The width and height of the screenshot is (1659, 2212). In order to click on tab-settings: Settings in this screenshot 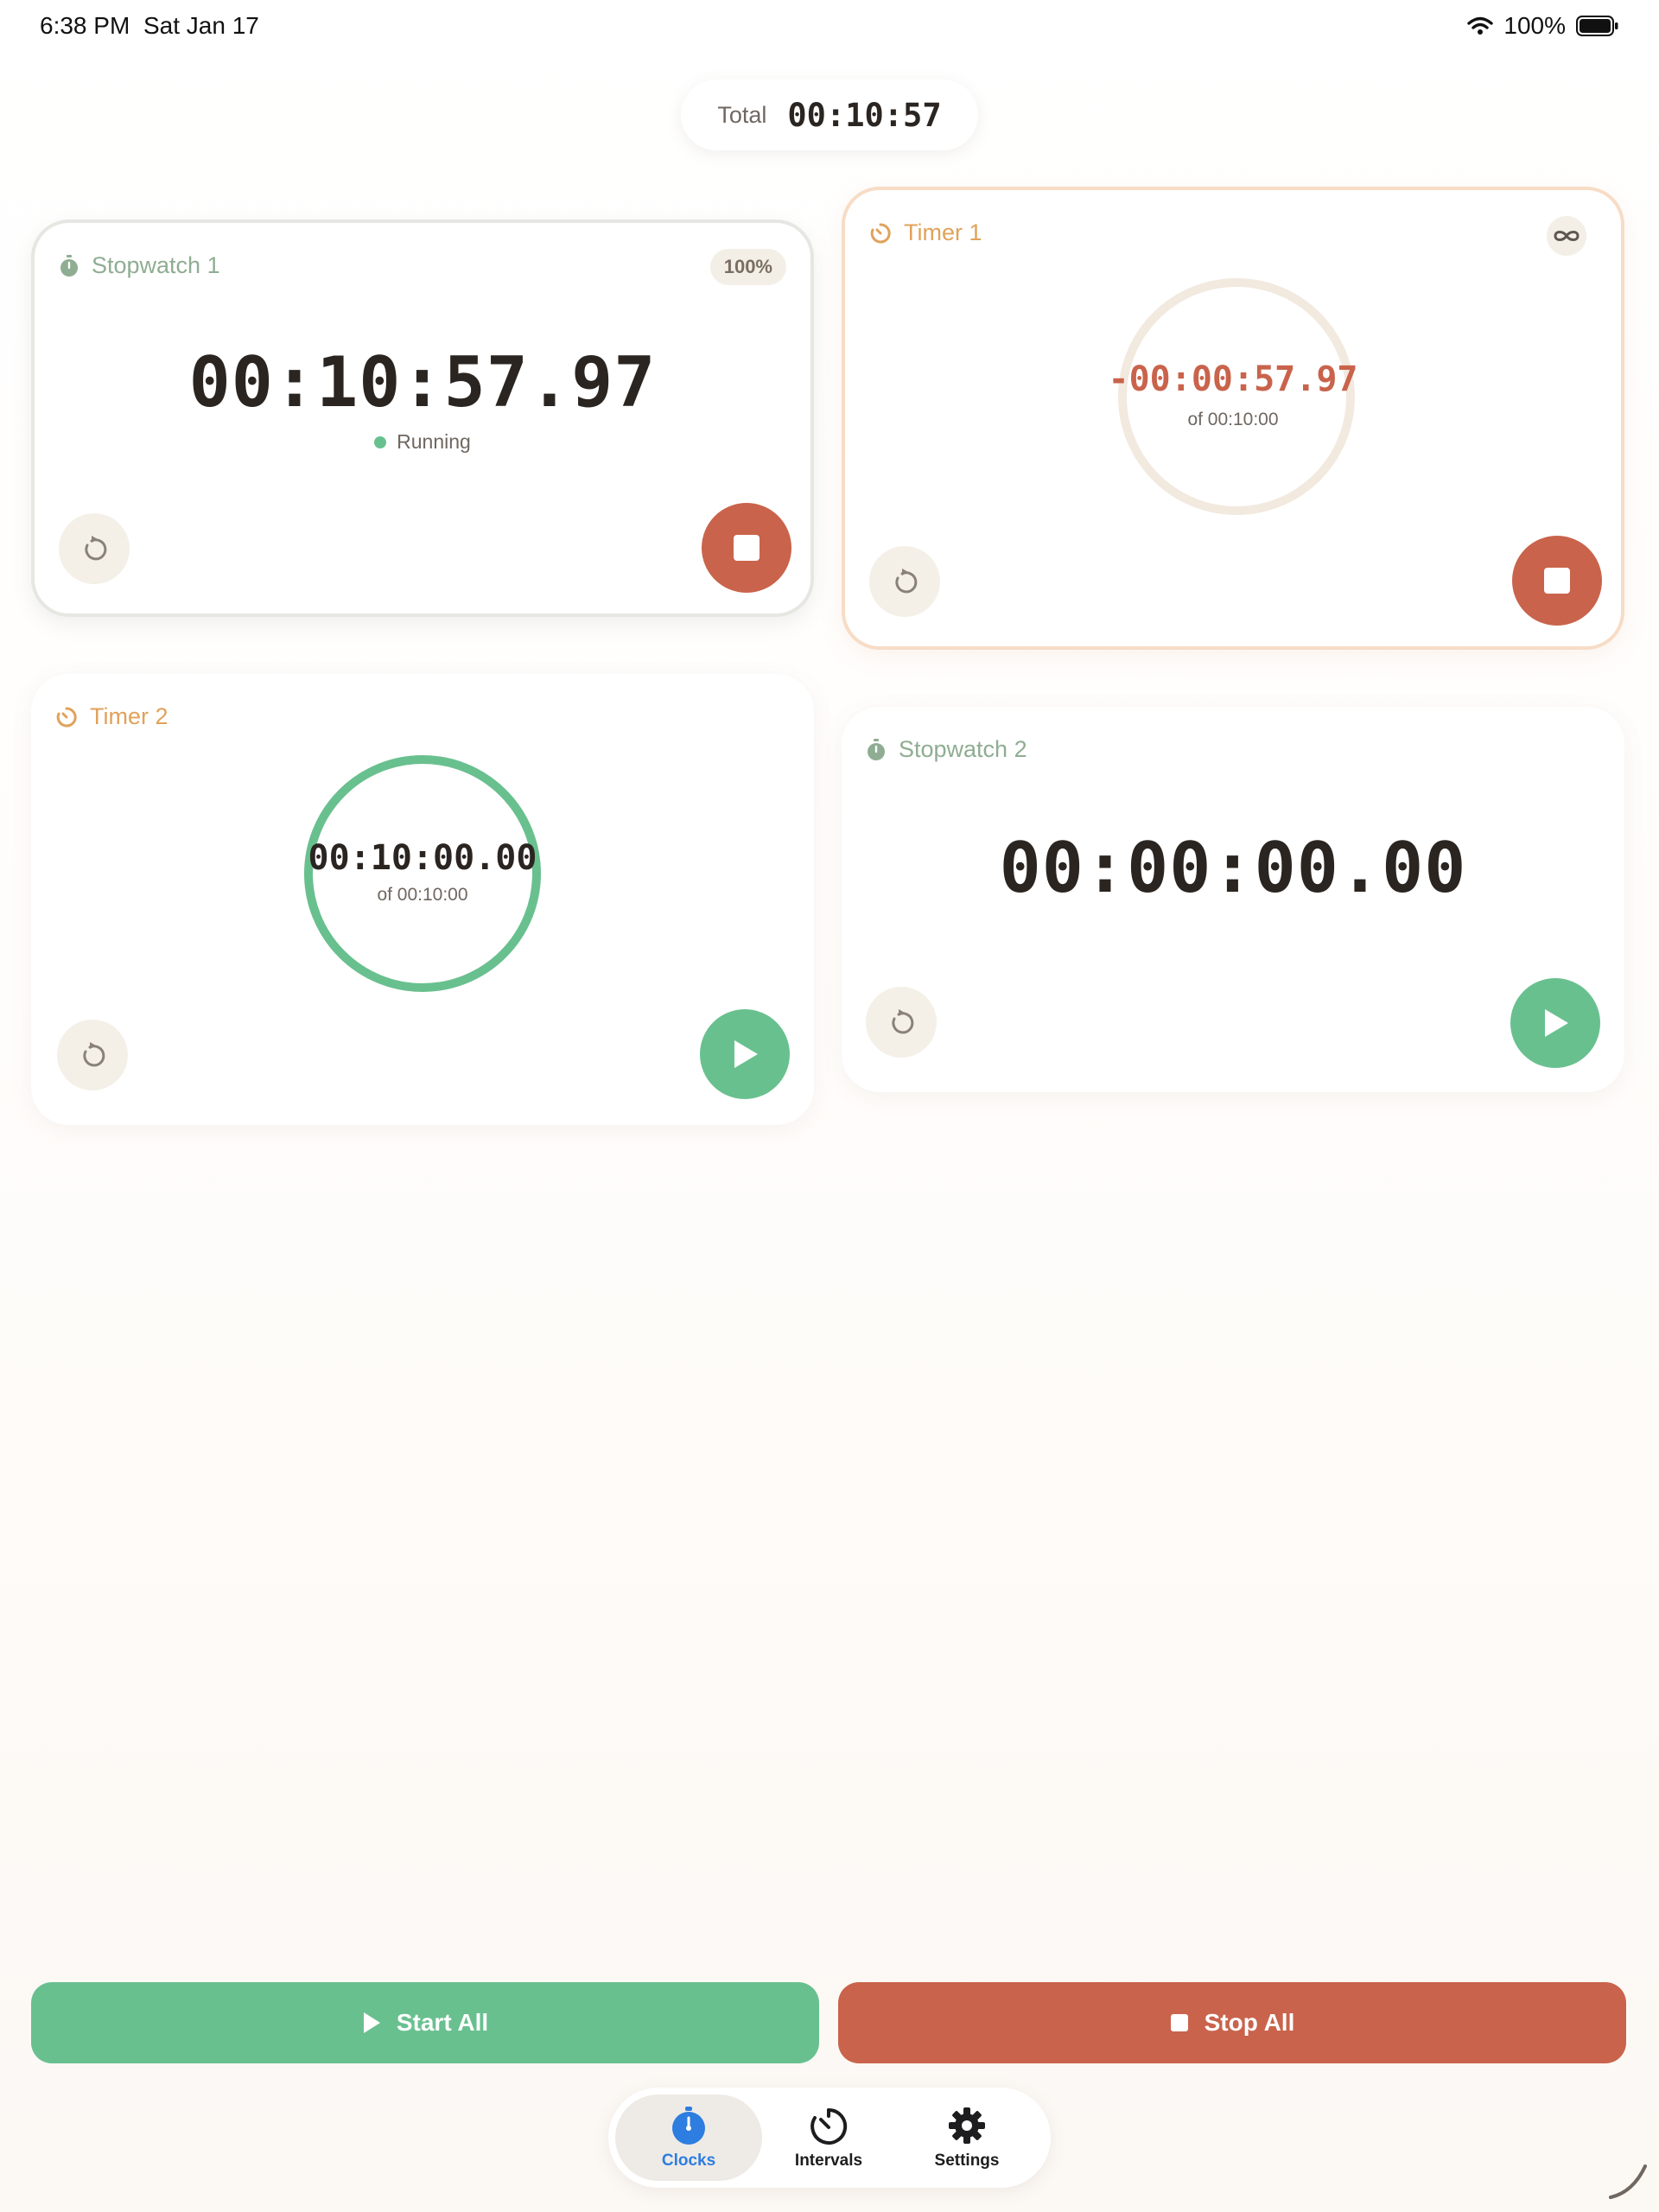, I will do `click(967, 2137)`.